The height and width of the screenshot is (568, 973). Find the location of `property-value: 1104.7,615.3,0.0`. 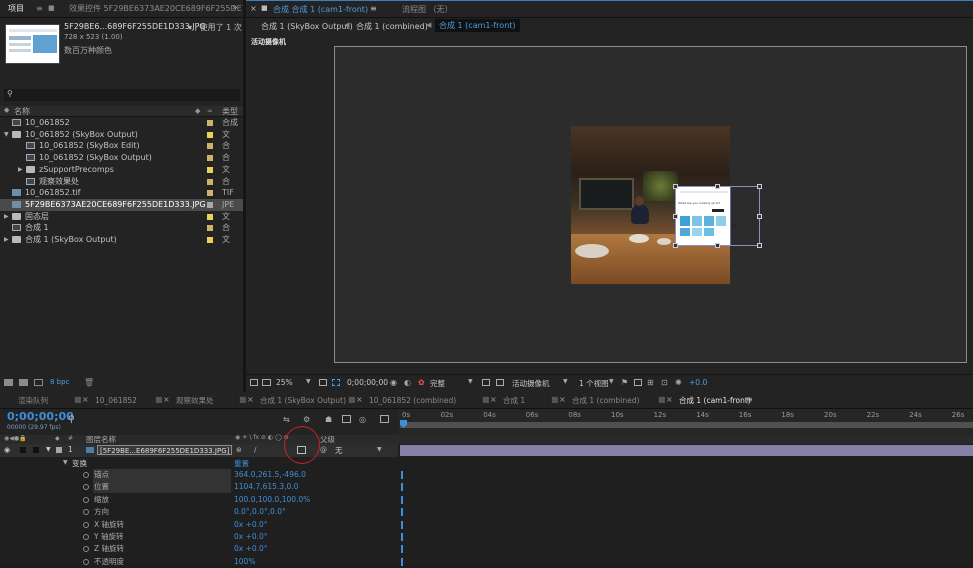

property-value: 1104.7,615.3,0.0 is located at coordinates (266, 487).